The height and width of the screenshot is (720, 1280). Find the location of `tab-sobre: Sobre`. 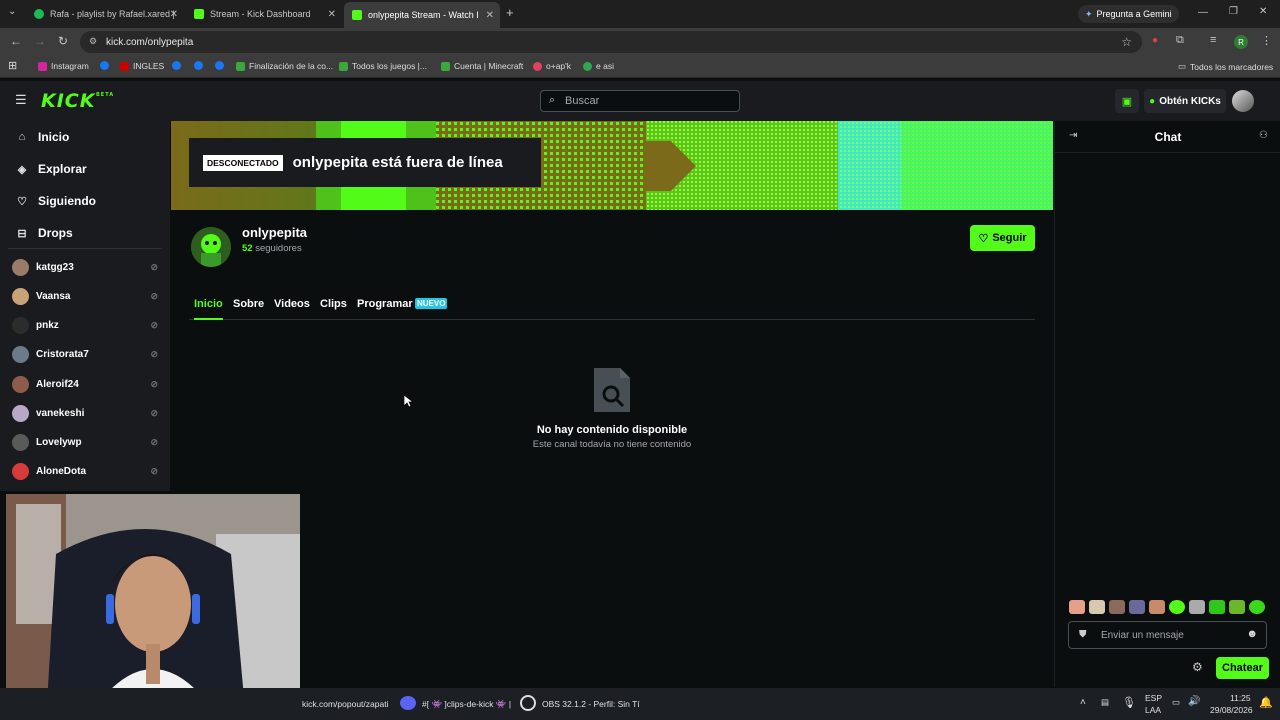

tab-sobre: Sobre is located at coordinates (248, 309).